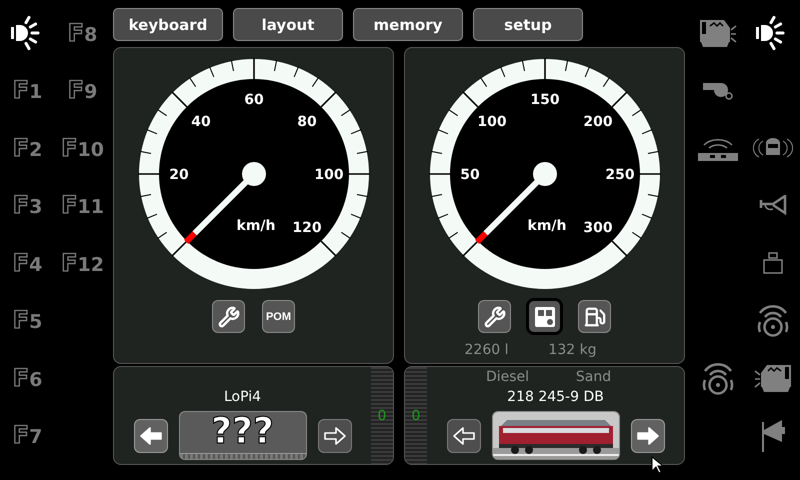 The width and height of the screenshot is (800, 480). I want to click on scale-label: 80, so click(306, 122).